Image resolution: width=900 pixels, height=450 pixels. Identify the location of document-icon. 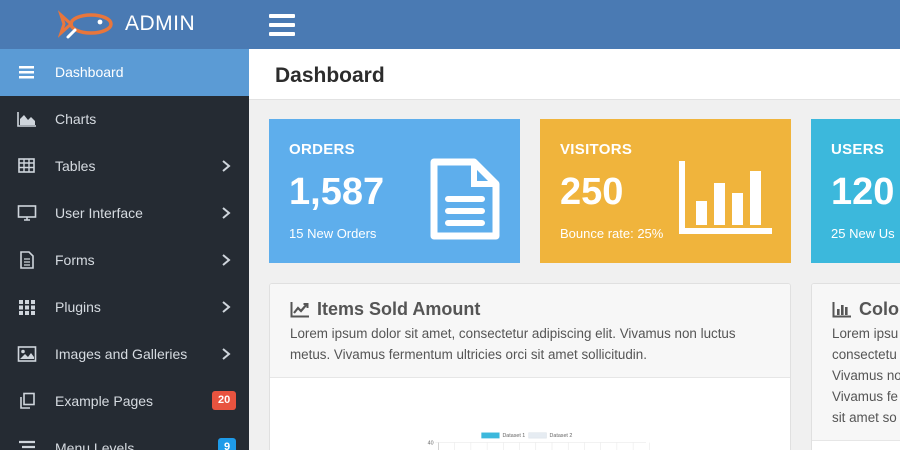
(27, 260).